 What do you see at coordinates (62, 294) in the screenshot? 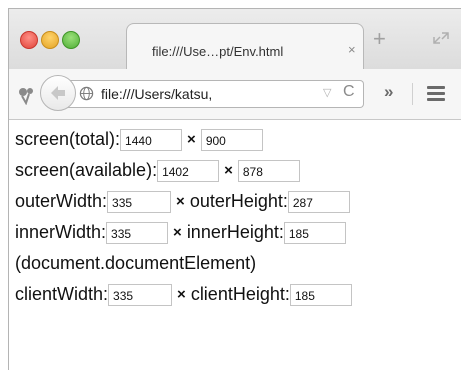
I see `client-width-label: clientWidth:` at bounding box center [62, 294].